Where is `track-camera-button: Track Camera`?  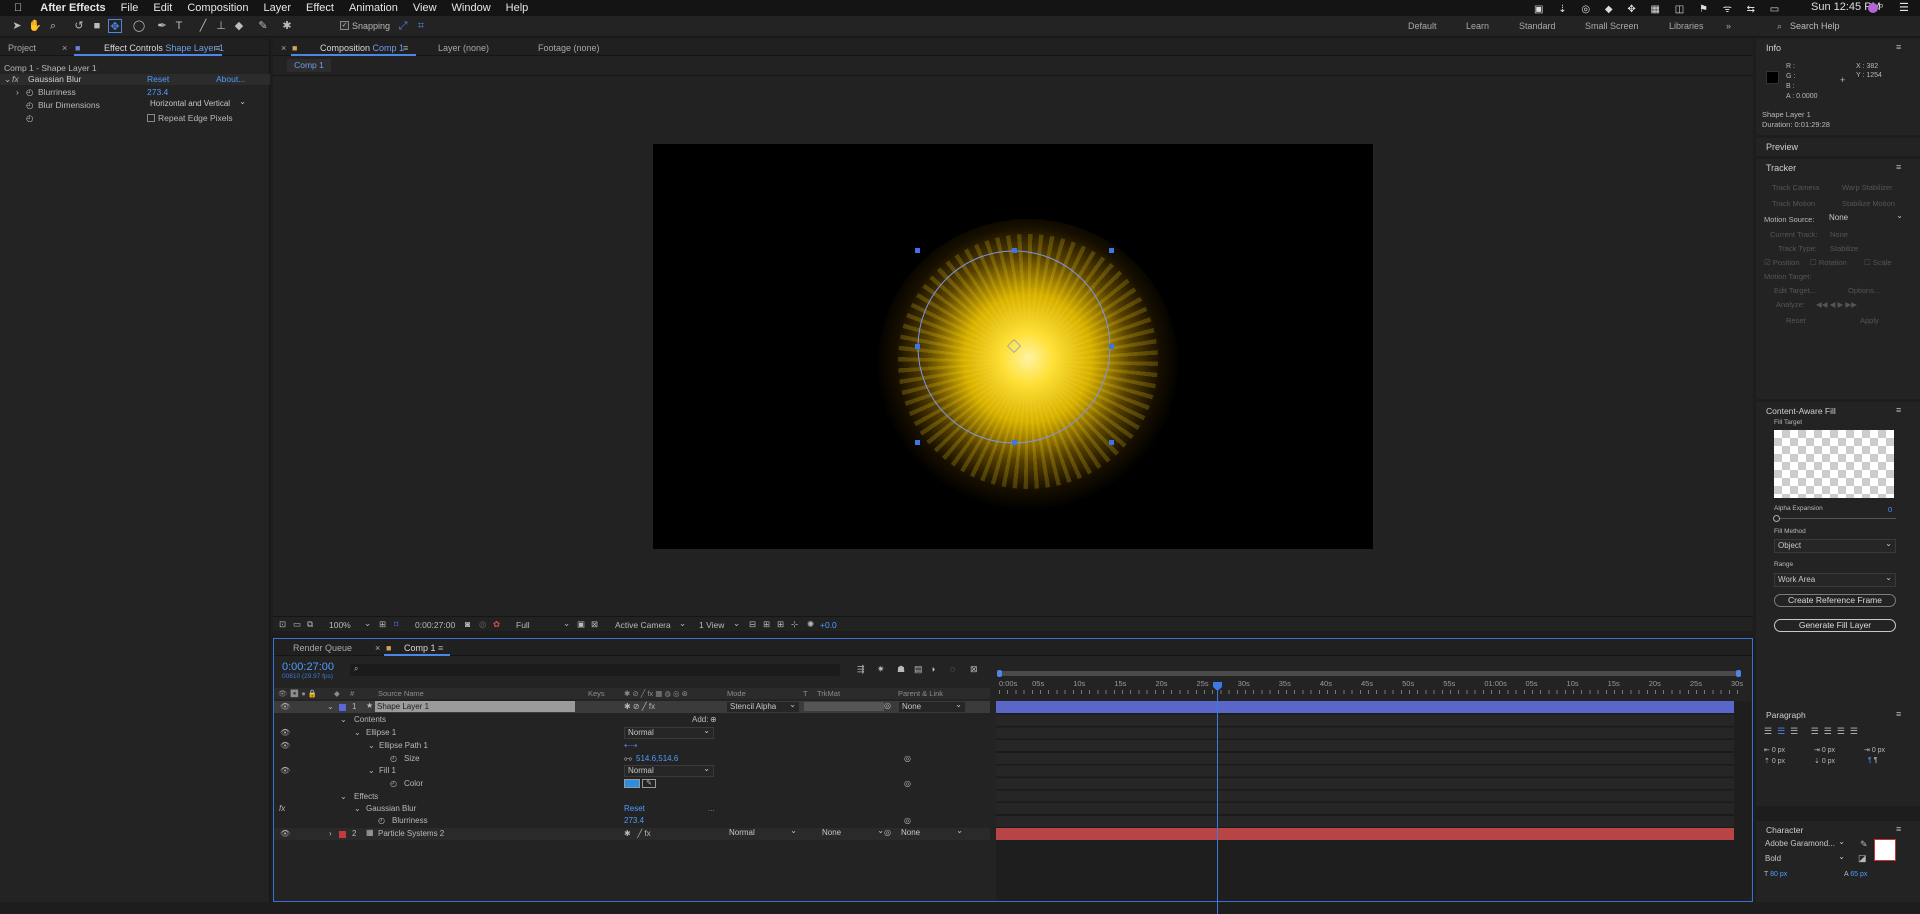 track-camera-button: Track Camera is located at coordinates (1795, 187).